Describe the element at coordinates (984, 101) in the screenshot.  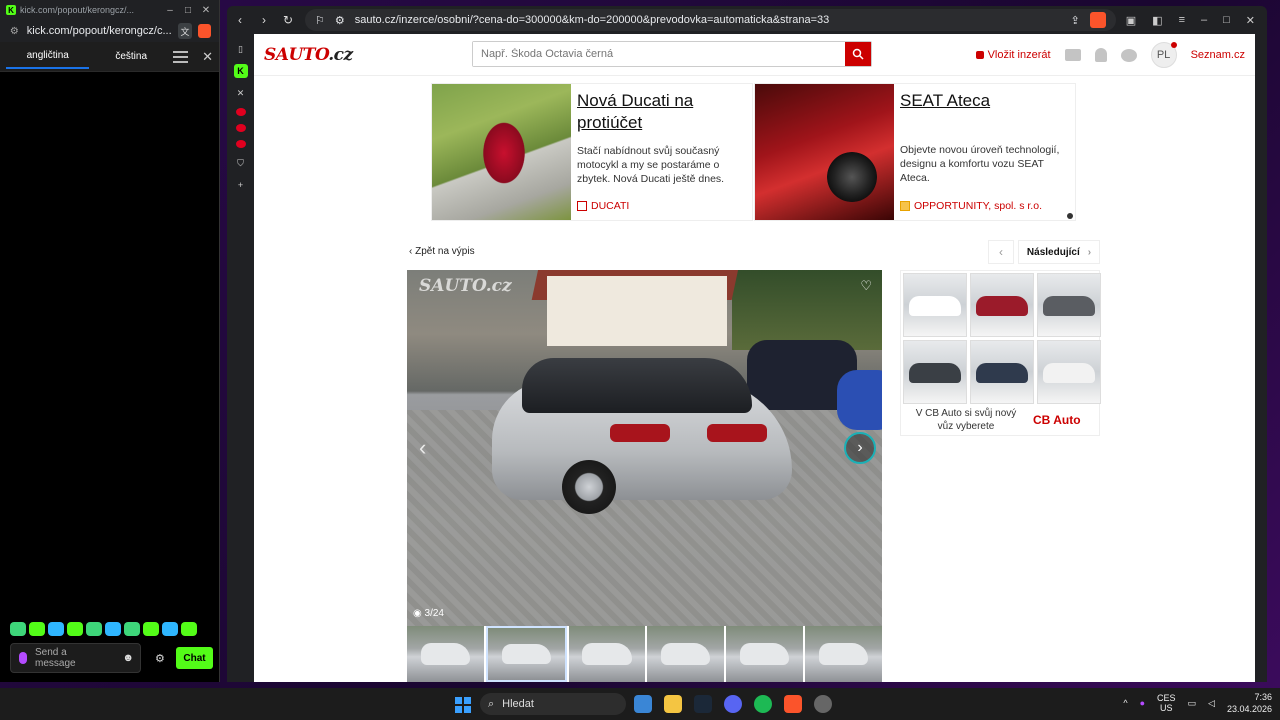
I see `ad-title: SEAT Ateca` at that location.